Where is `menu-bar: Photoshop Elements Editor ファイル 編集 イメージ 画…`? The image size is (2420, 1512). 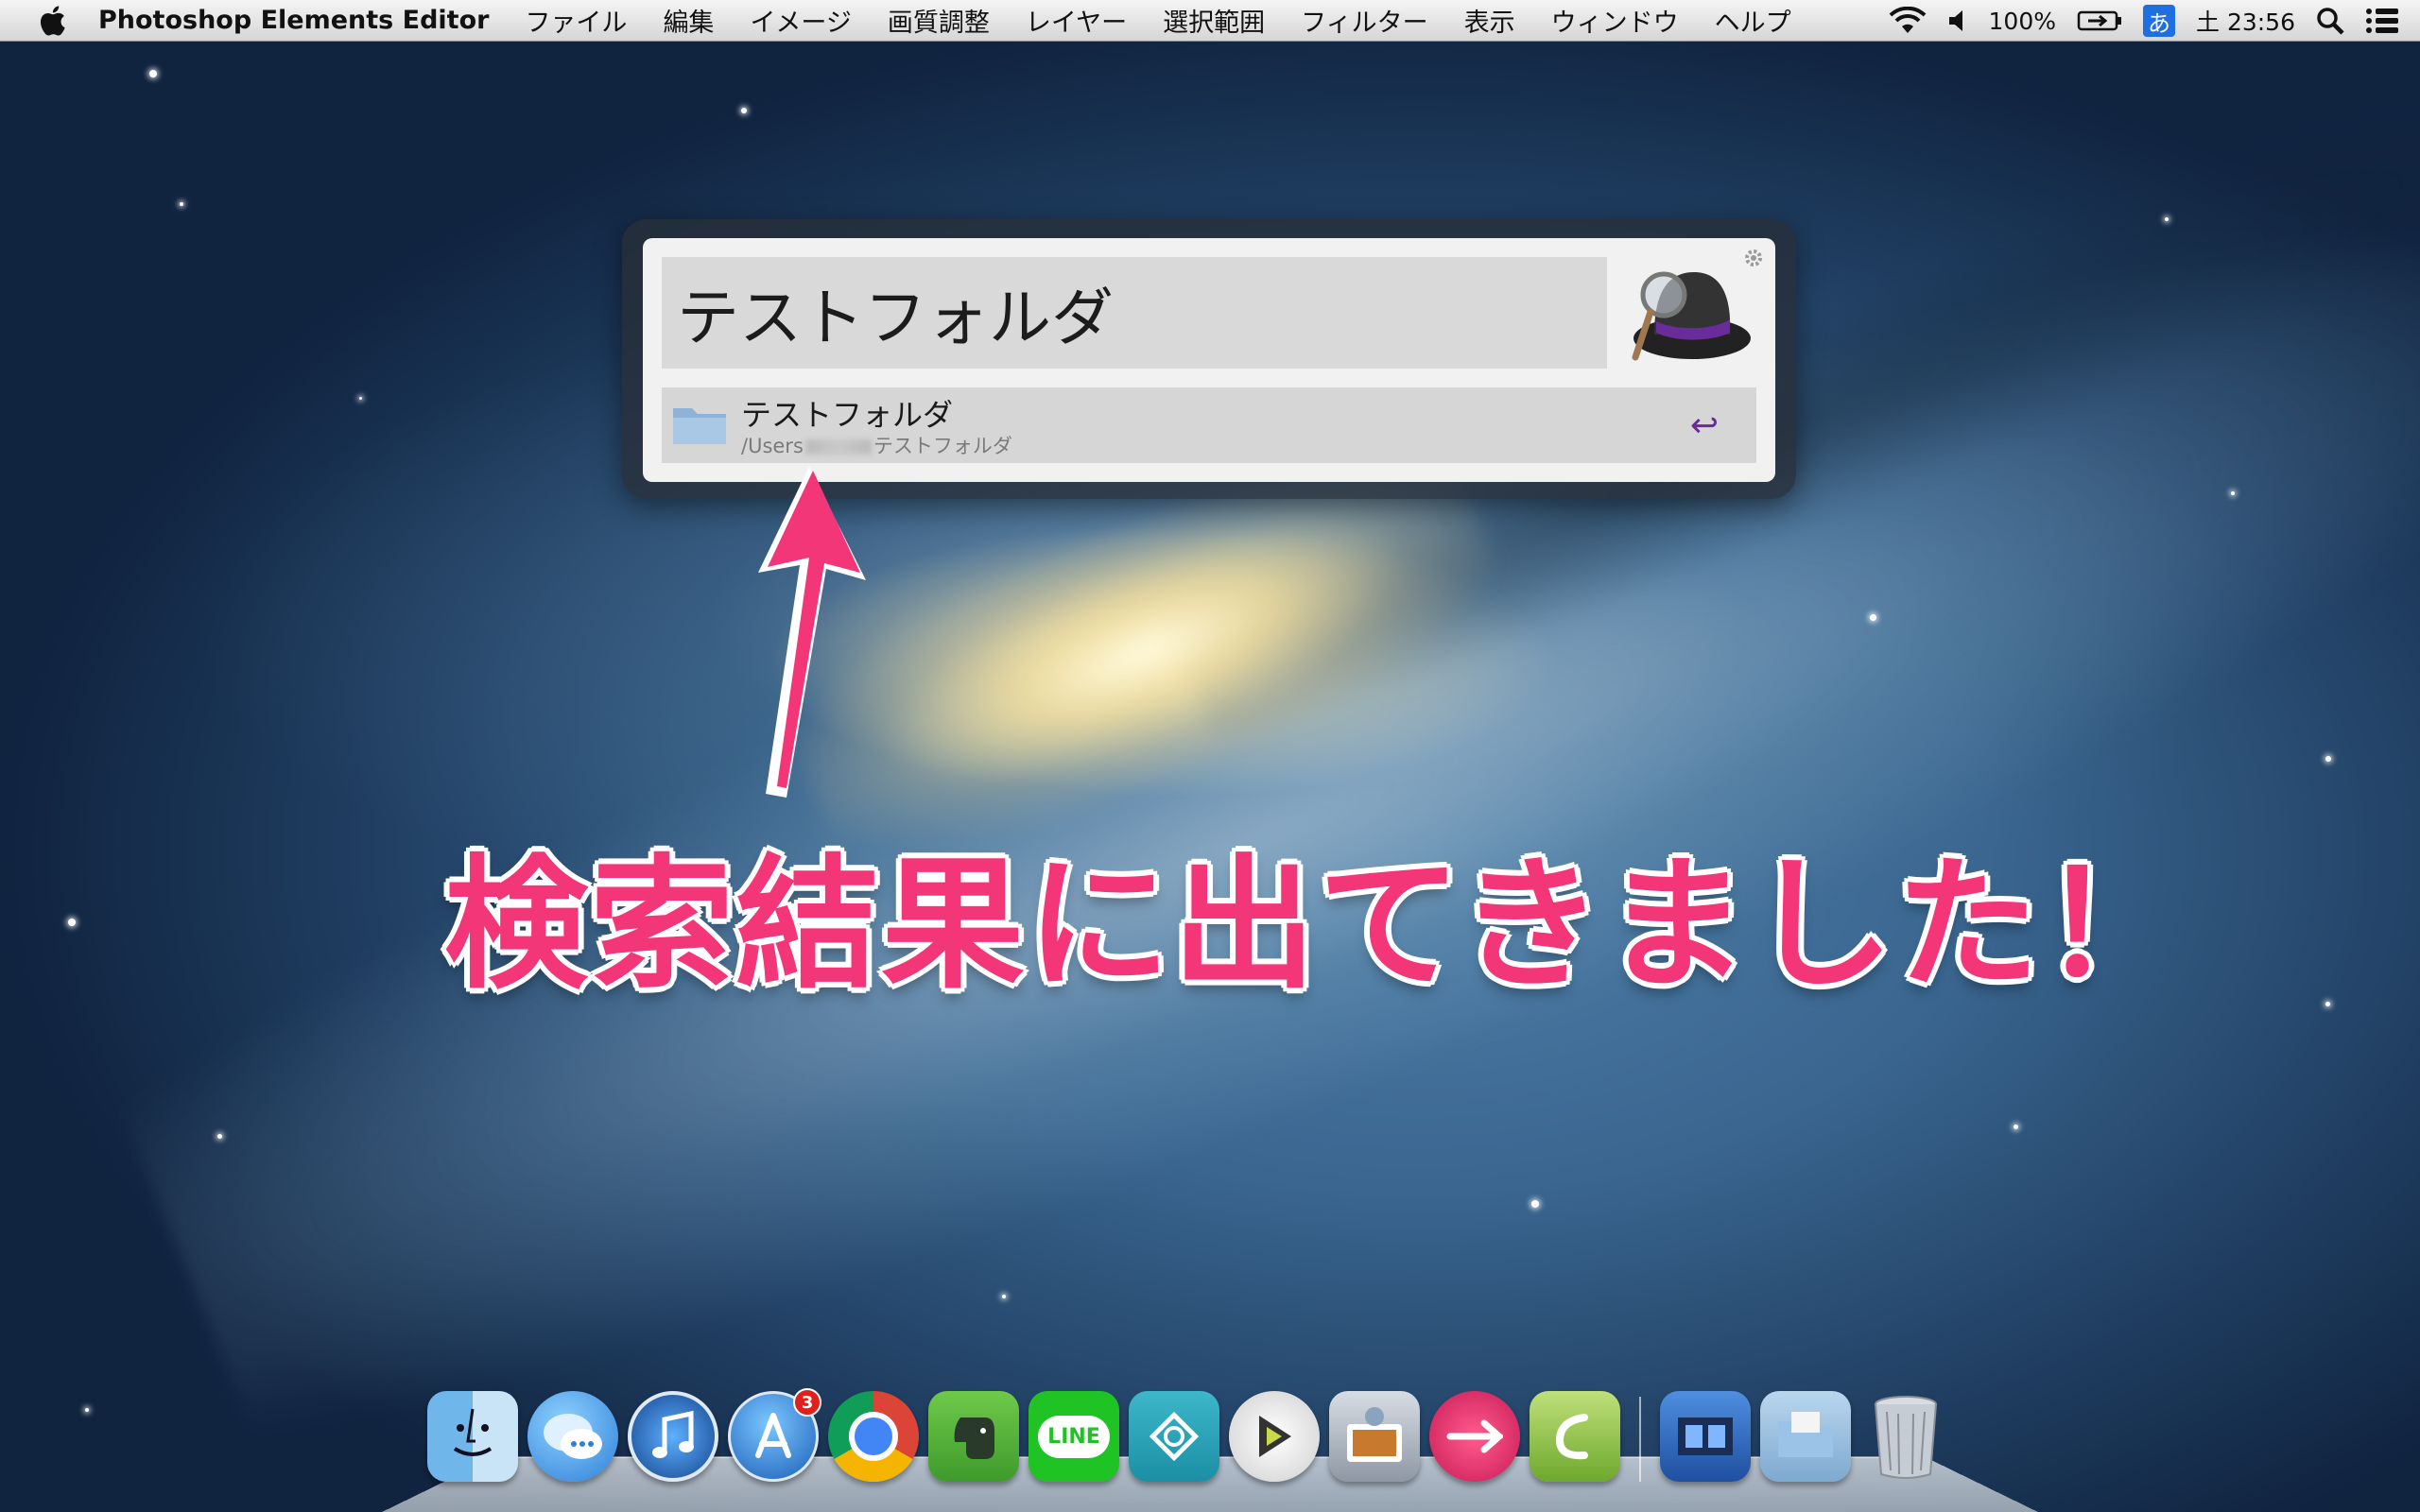
menu-bar: Photoshop Elements Editor ファイル 編集 イメージ 画… is located at coordinates (1210, 21).